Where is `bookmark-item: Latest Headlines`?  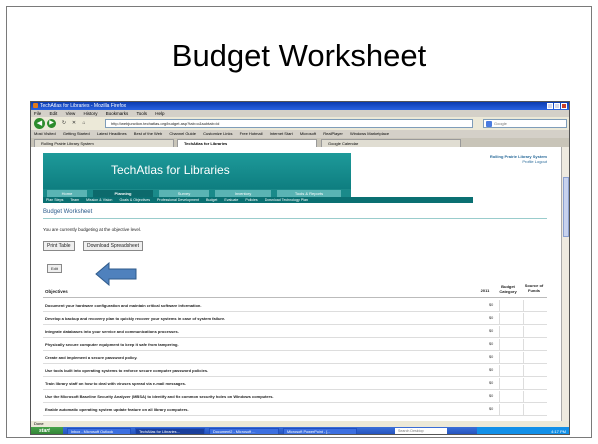
bookmark-item: Latest Headlines is located at coordinates (112, 133).